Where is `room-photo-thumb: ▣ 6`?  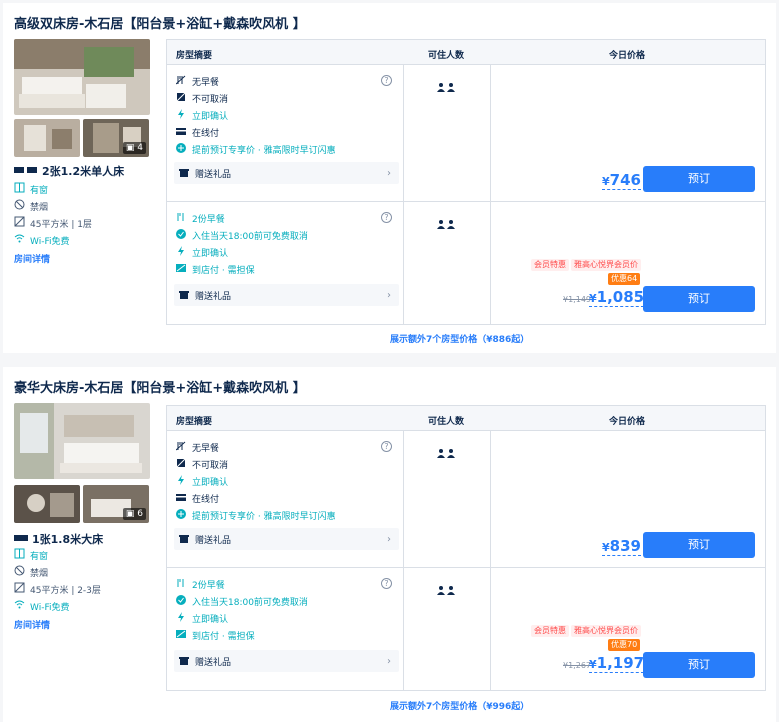 room-photo-thumb: ▣ 6 is located at coordinates (116, 504).